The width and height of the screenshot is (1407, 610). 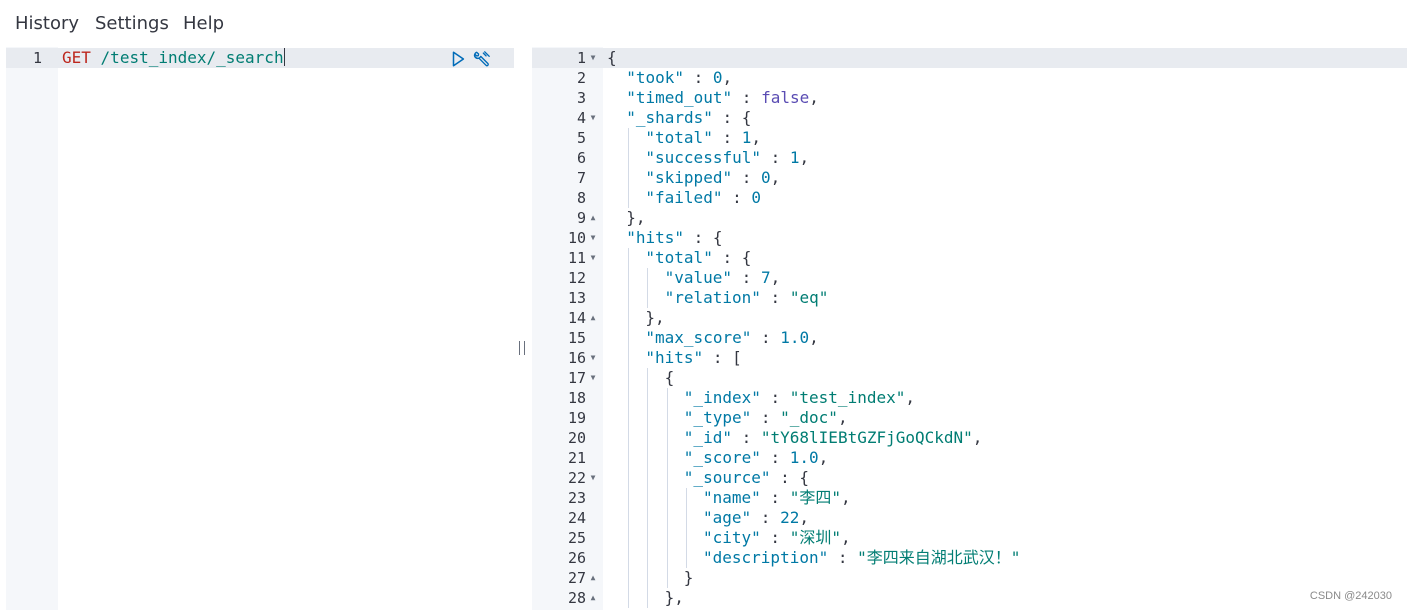 I want to click on code-token: "深圳", so click(x=815, y=537).